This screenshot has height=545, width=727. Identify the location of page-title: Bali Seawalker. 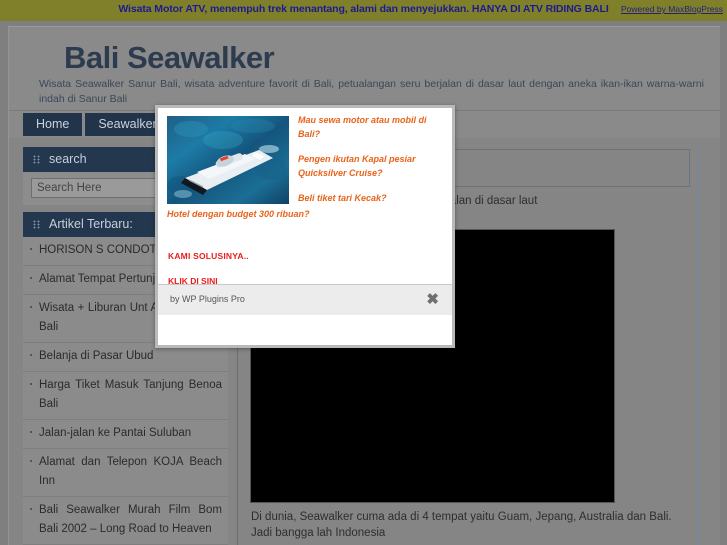
(169, 57).